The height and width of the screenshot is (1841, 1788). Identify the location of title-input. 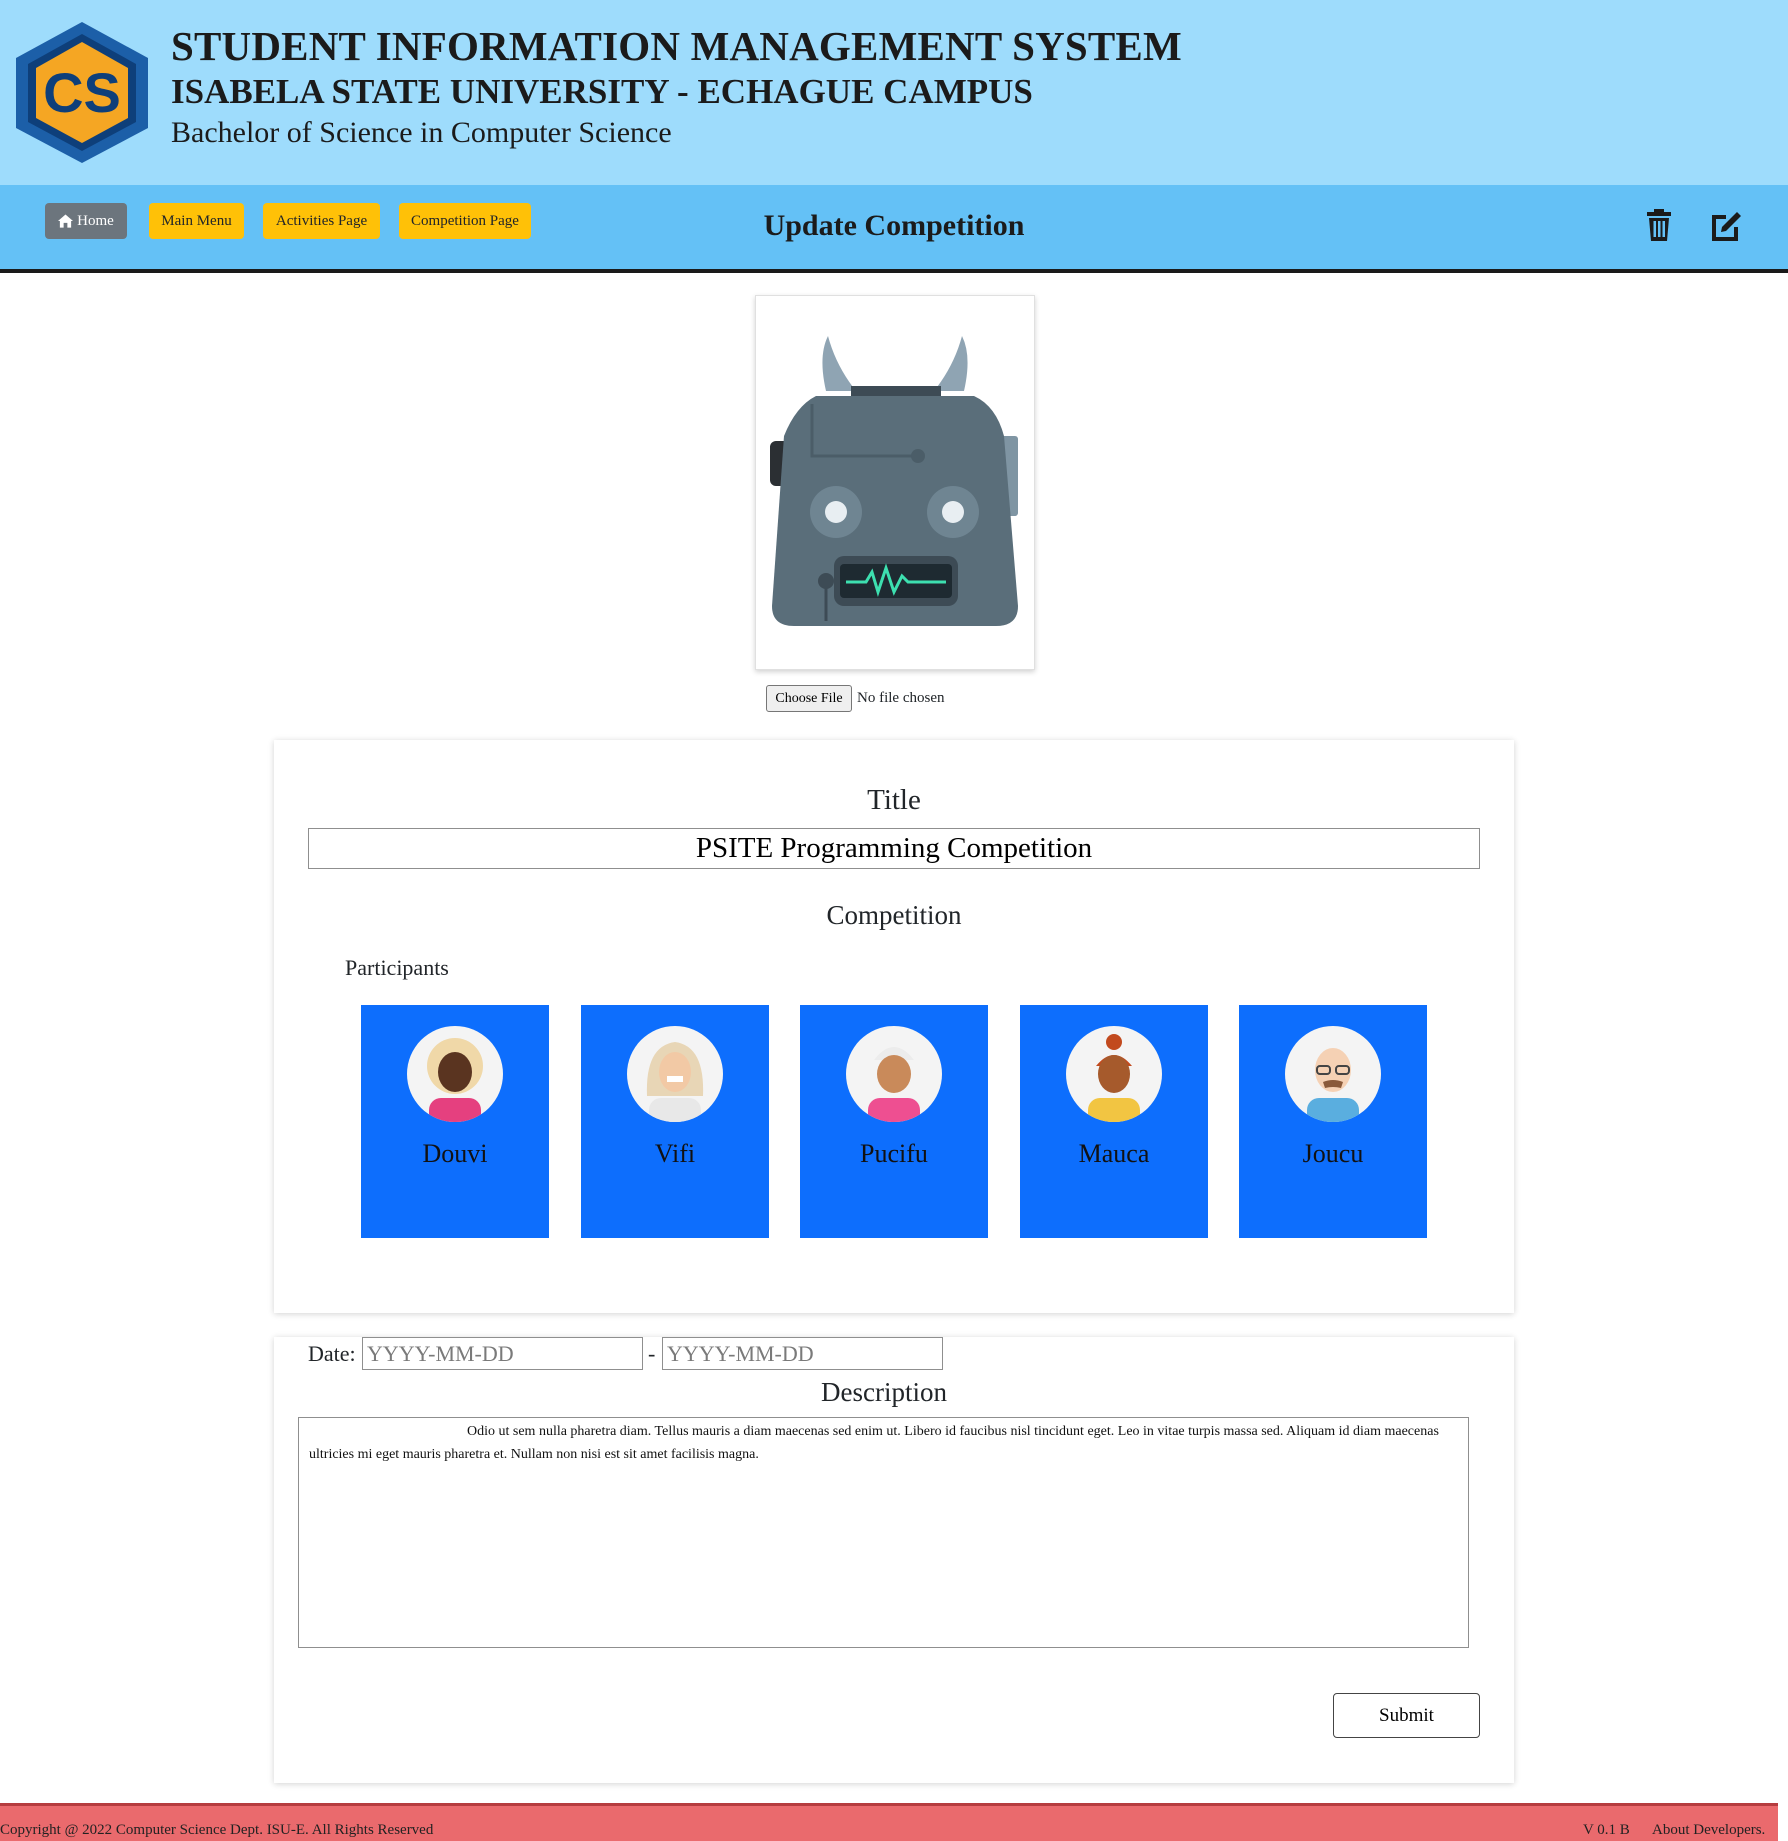
(894, 848).